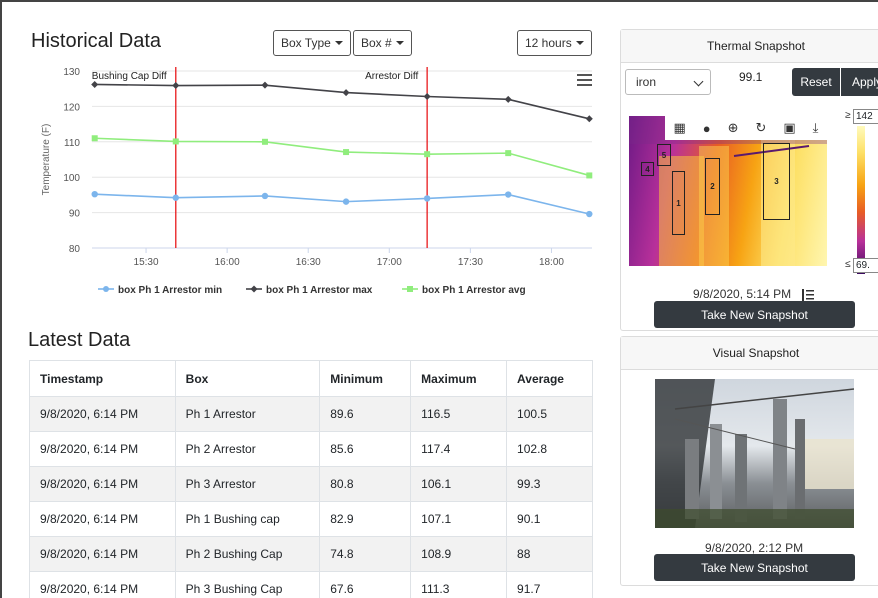  Describe the element at coordinates (549, 554) in the screenshot. I see `table-cell: 88` at that location.